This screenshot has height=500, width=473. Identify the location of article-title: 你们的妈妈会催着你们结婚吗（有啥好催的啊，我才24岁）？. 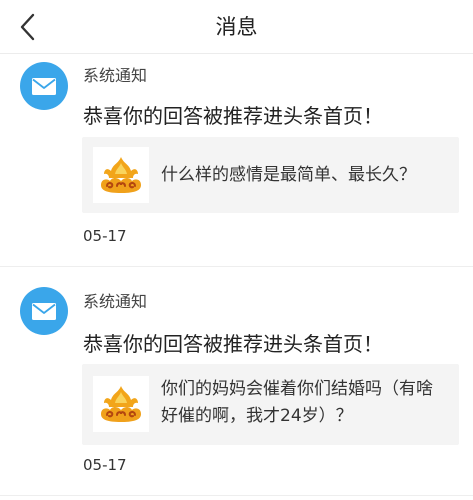
(297, 402).